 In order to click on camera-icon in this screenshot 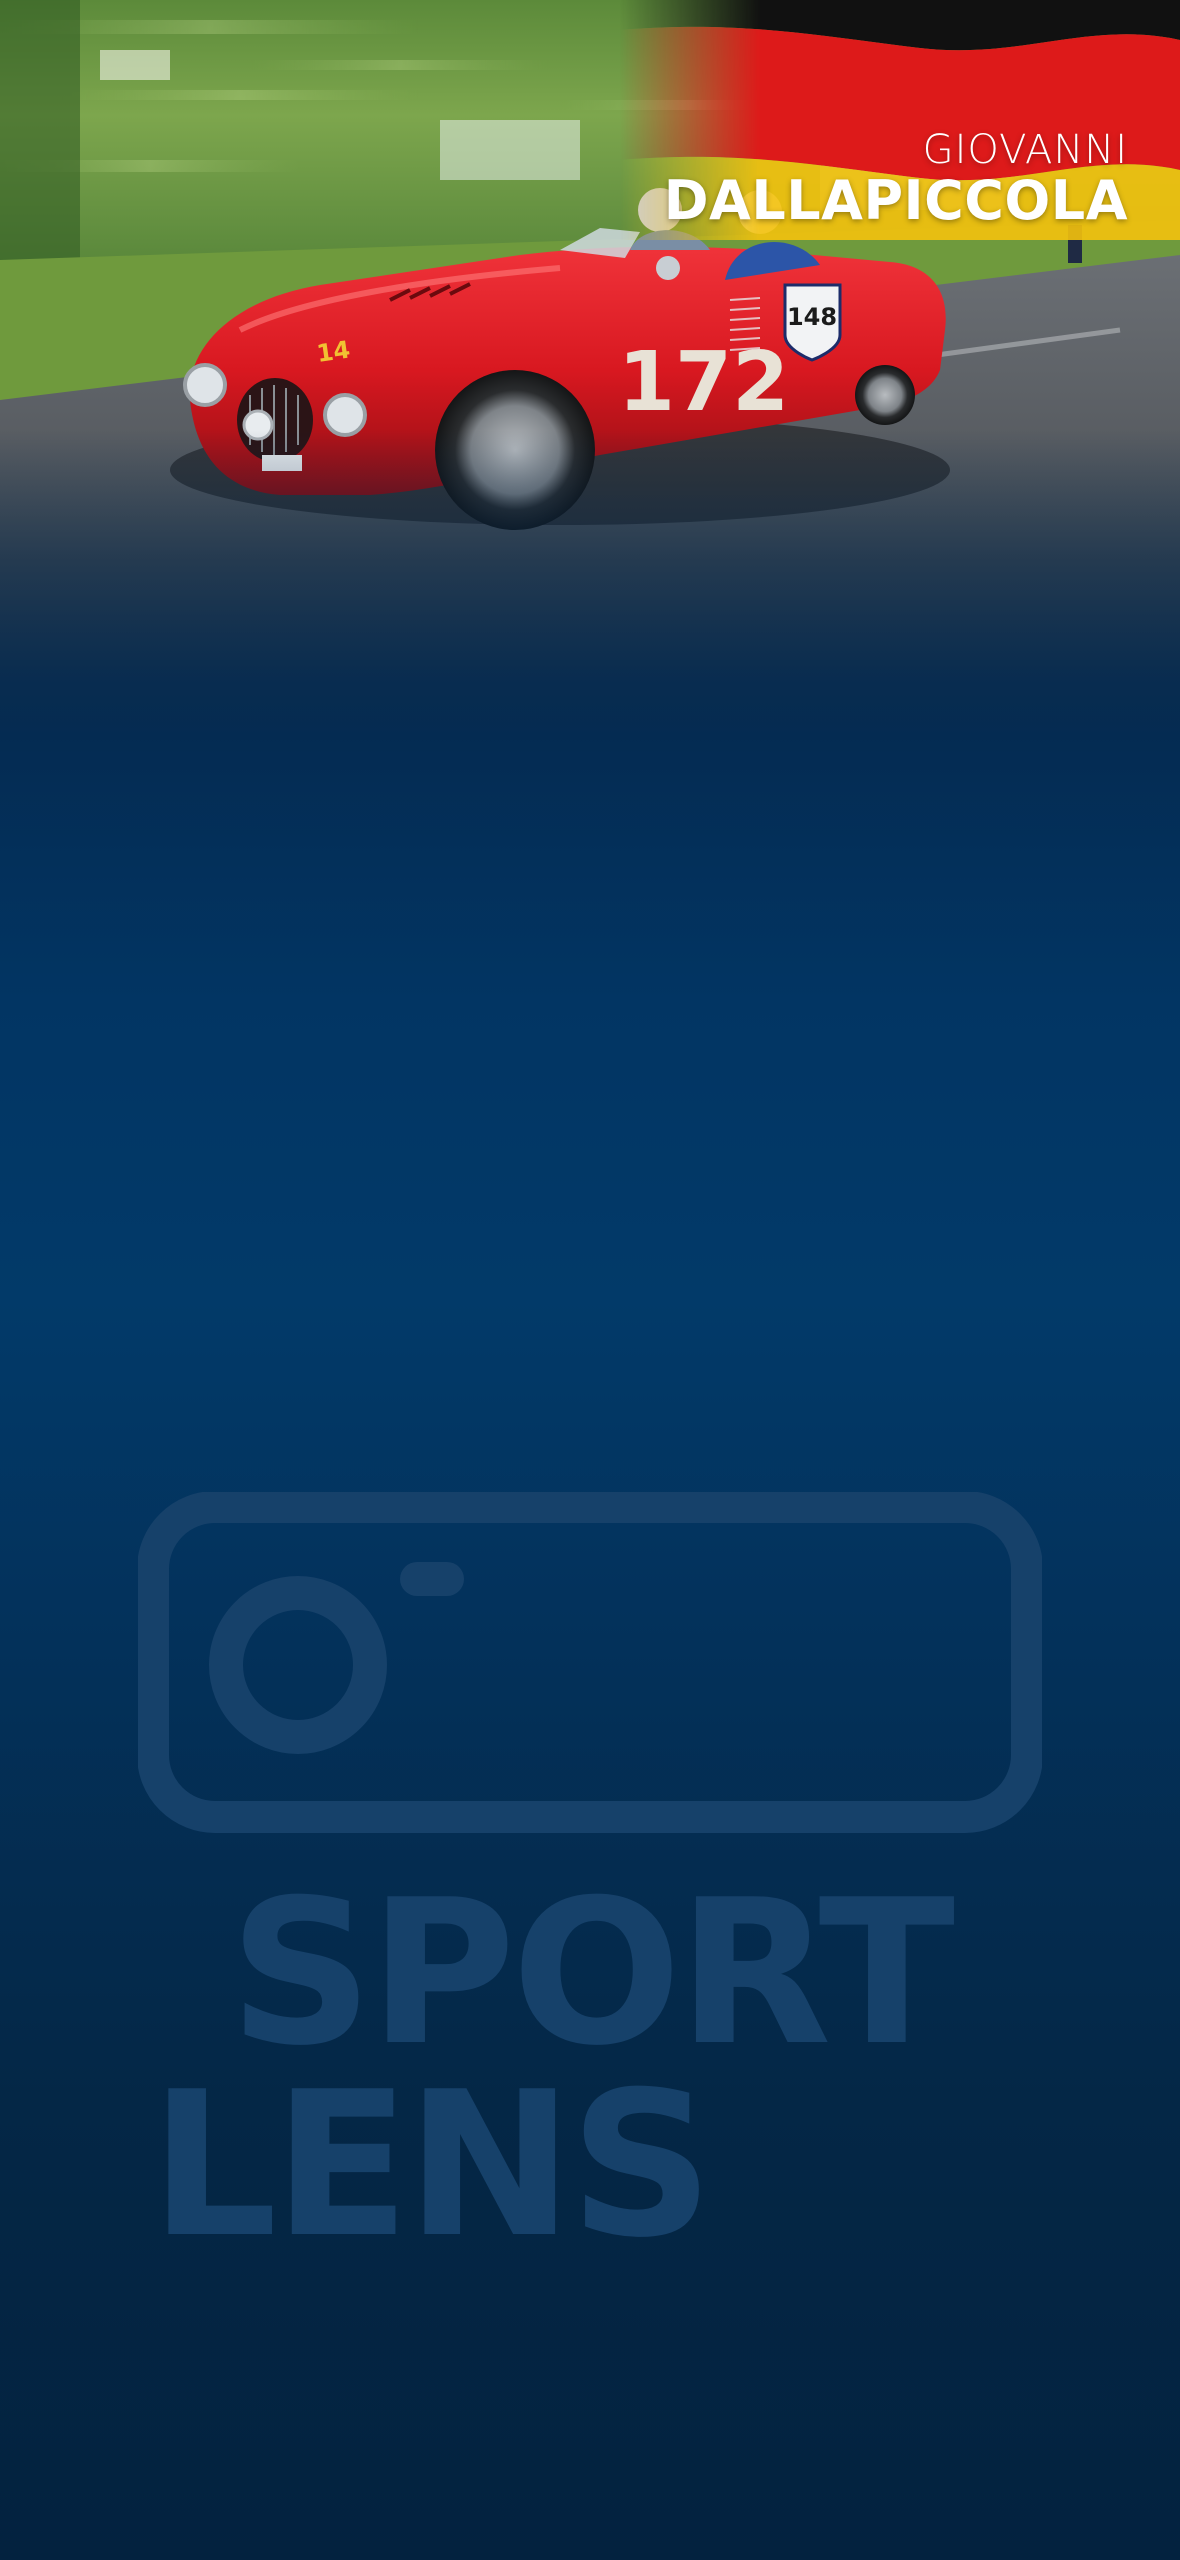, I will do `click(590, 1662)`.